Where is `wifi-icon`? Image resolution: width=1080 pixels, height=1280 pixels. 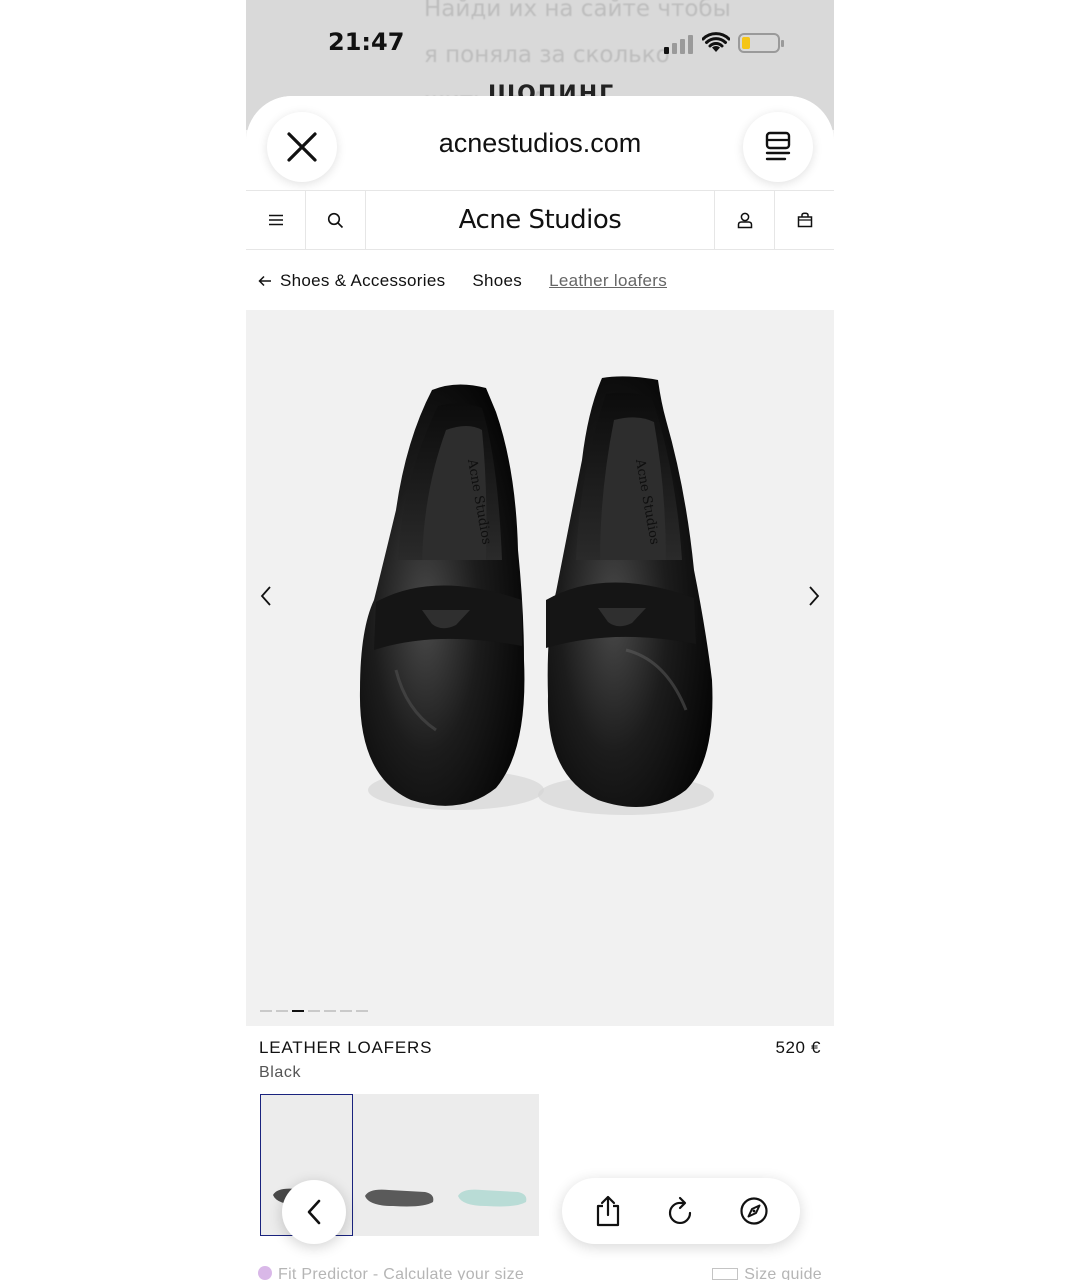
wifi-icon is located at coordinates (716, 42).